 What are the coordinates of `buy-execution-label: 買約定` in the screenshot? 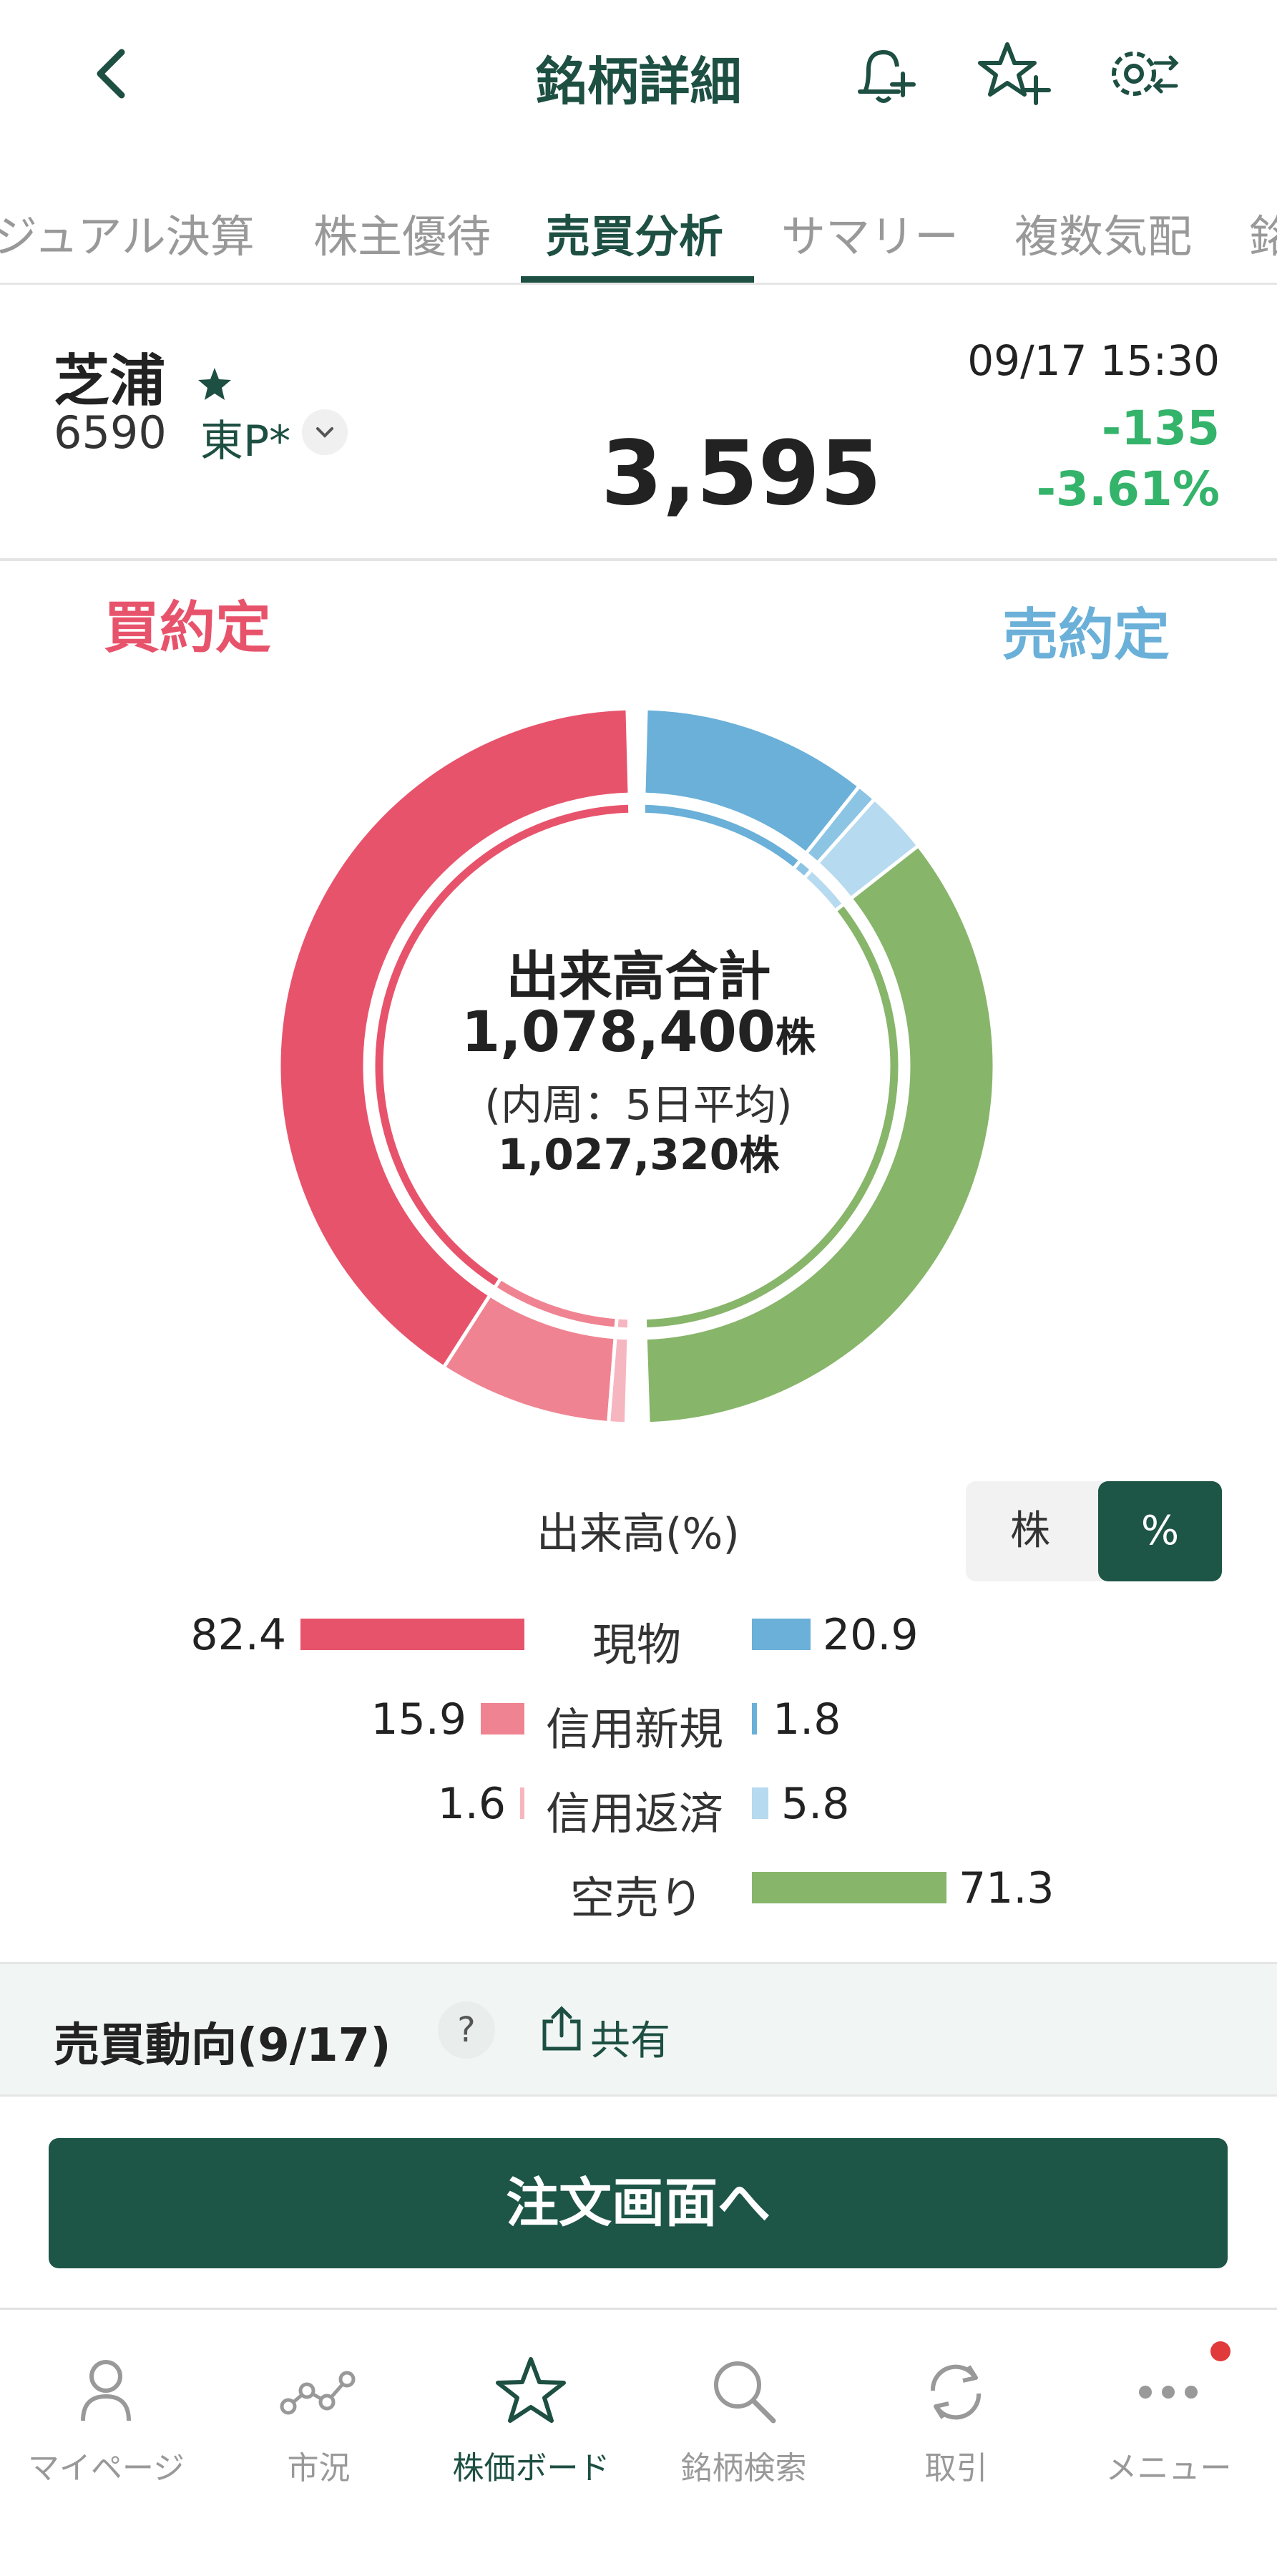 It's located at (188, 628).